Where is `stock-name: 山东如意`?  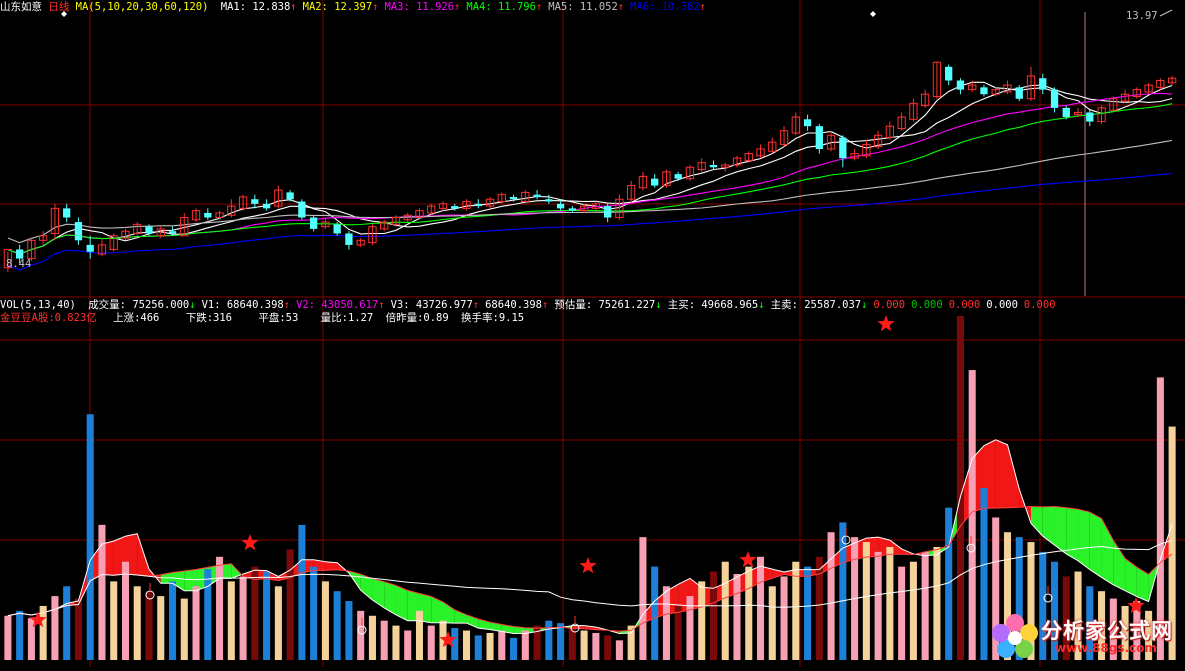
stock-name: 山东如意 is located at coordinates (21, 7).